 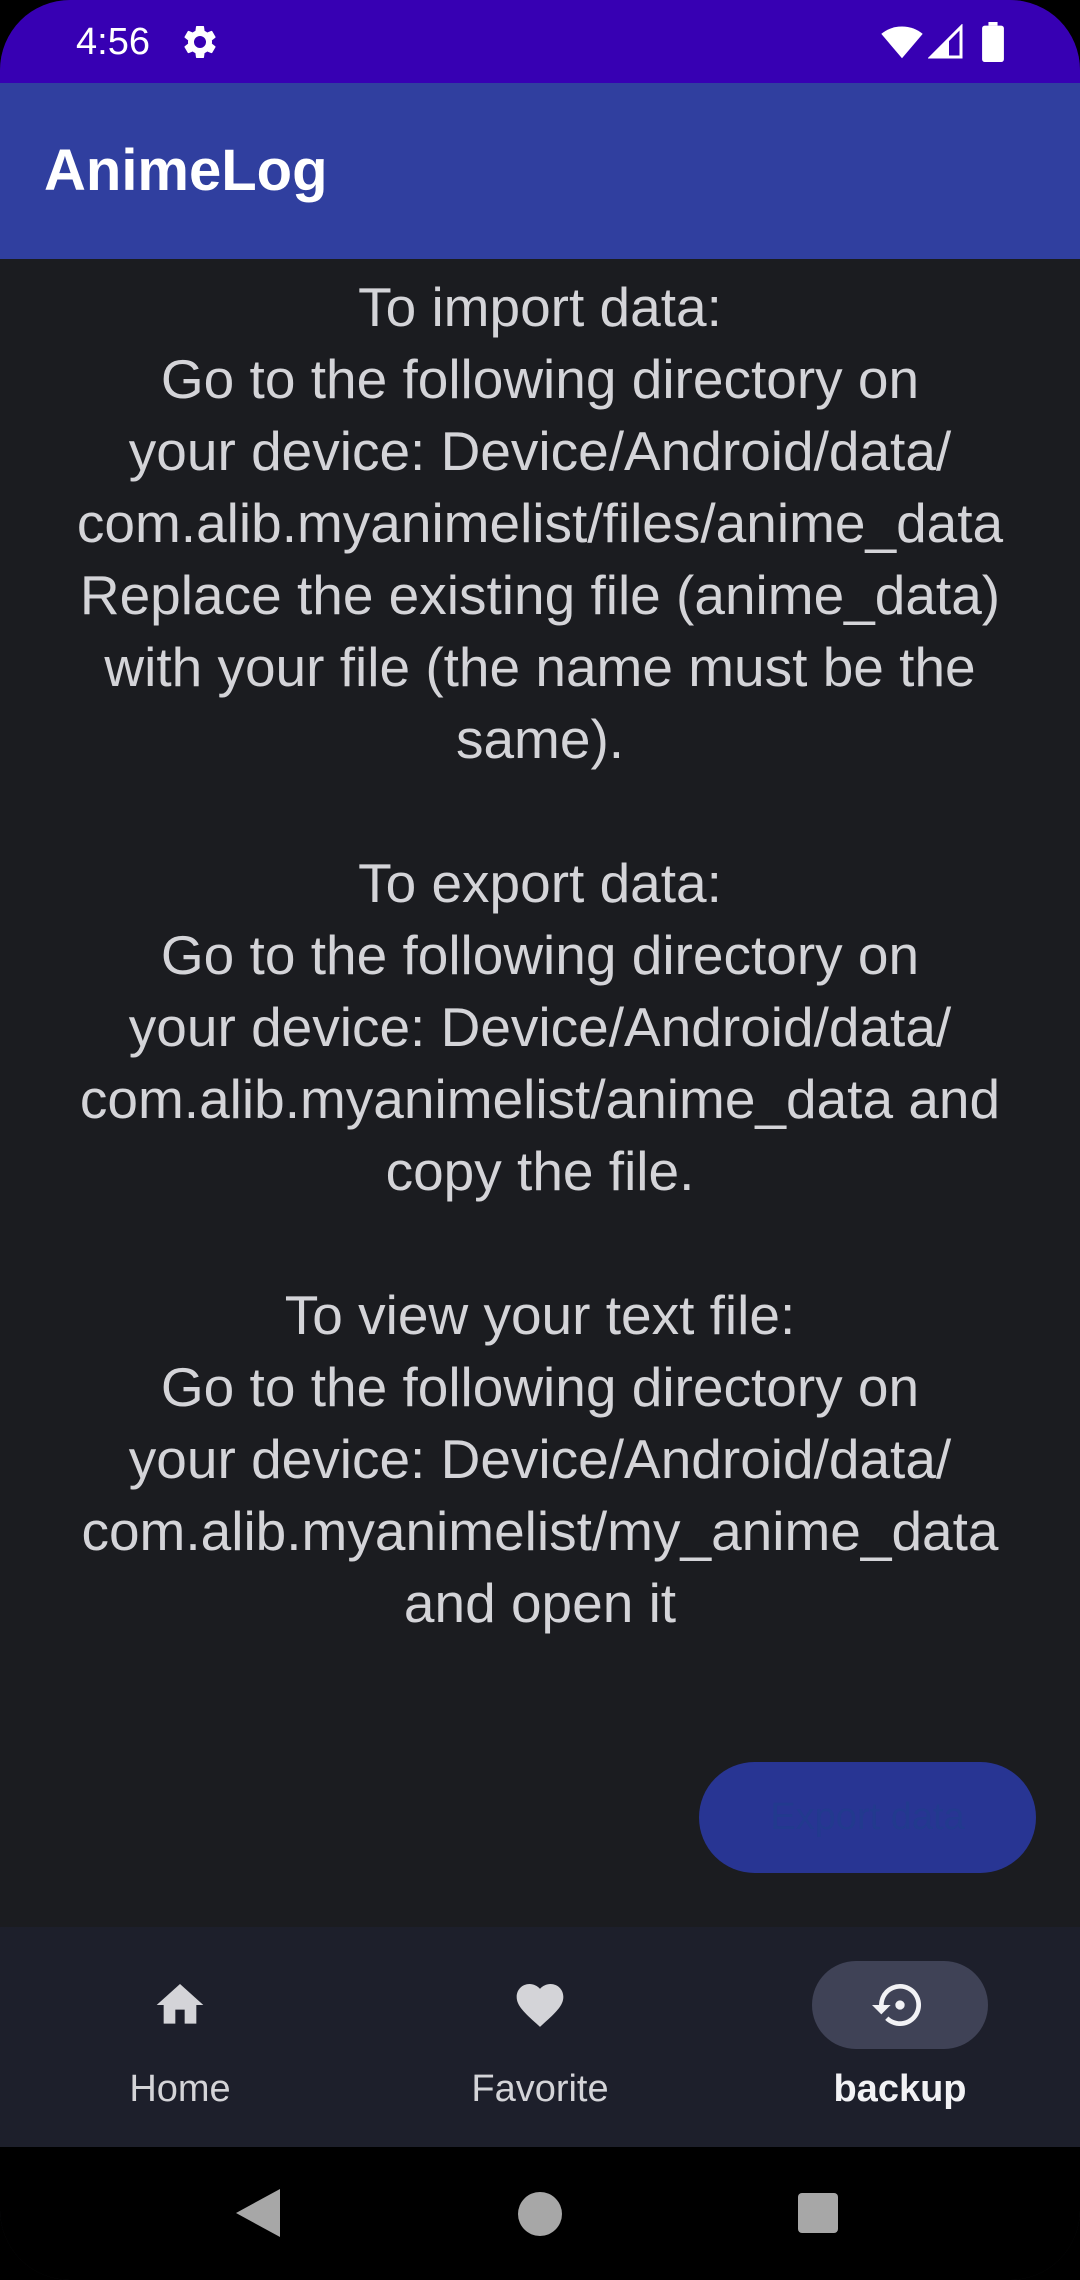 I want to click on heart-icon, so click(x=540, y=2005).